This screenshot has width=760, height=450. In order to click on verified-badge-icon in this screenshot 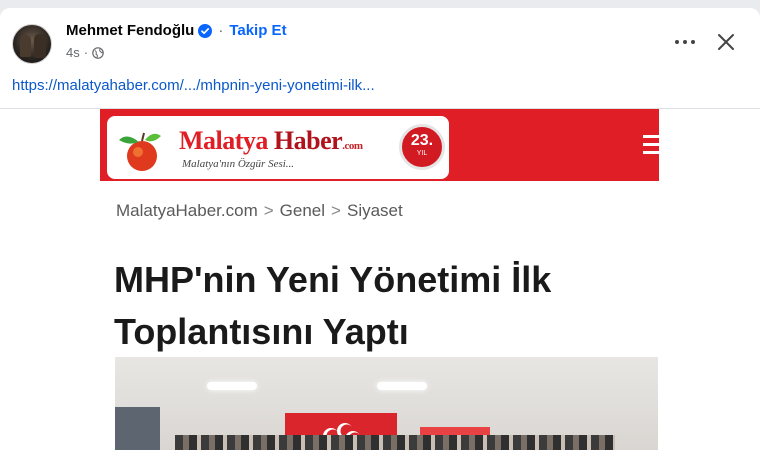, I will do `click(205, 30)`.